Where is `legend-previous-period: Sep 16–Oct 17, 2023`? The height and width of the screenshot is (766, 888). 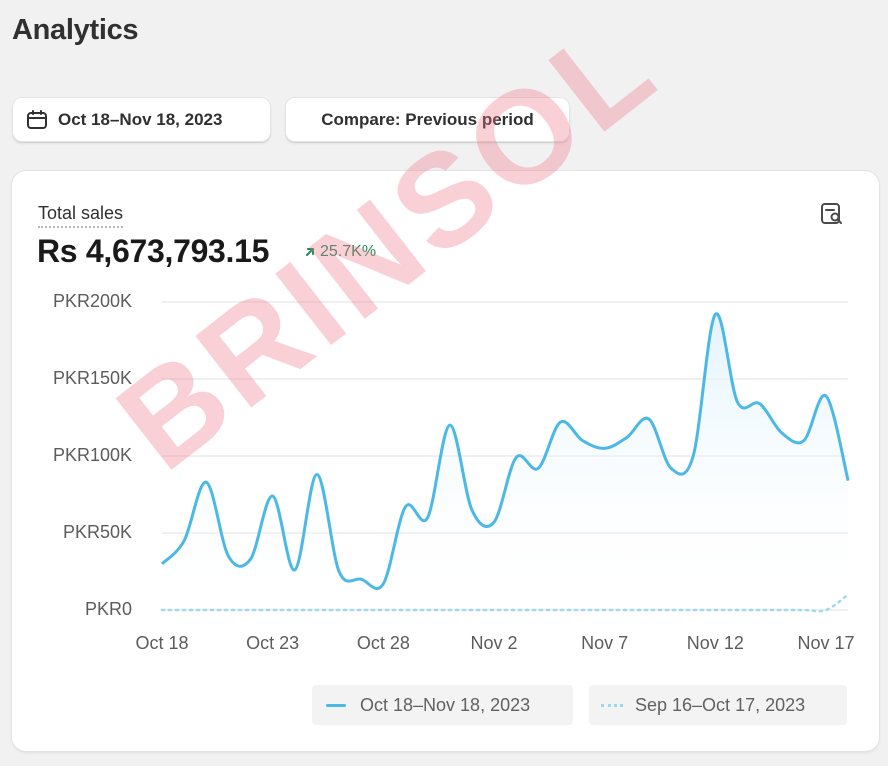
legend-previous-period: Sep 16–Oct 17, 2023 is located at coordinates (718, 705).